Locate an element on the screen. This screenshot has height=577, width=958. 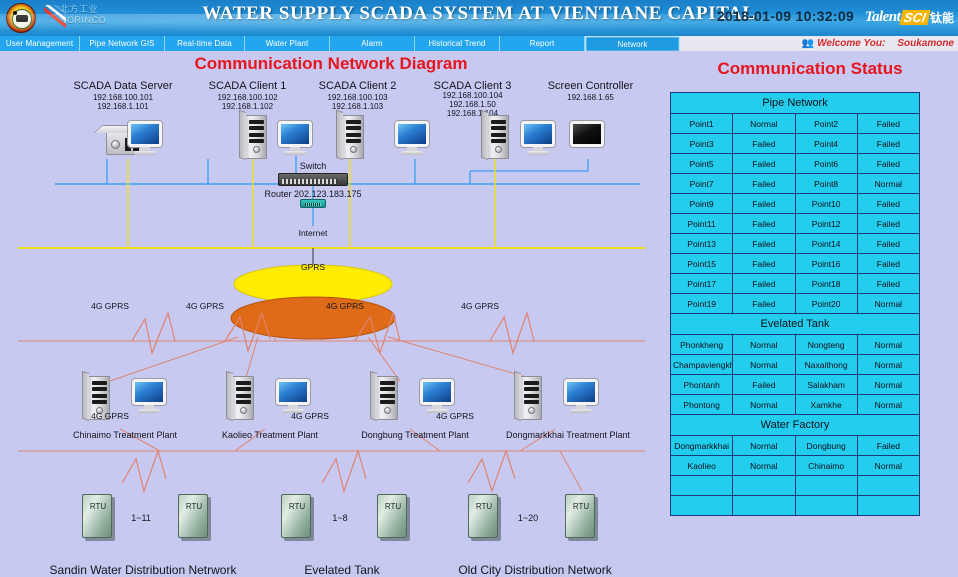
host-ip-4: 192.168.1.65 is located at coordinates (590, 97).